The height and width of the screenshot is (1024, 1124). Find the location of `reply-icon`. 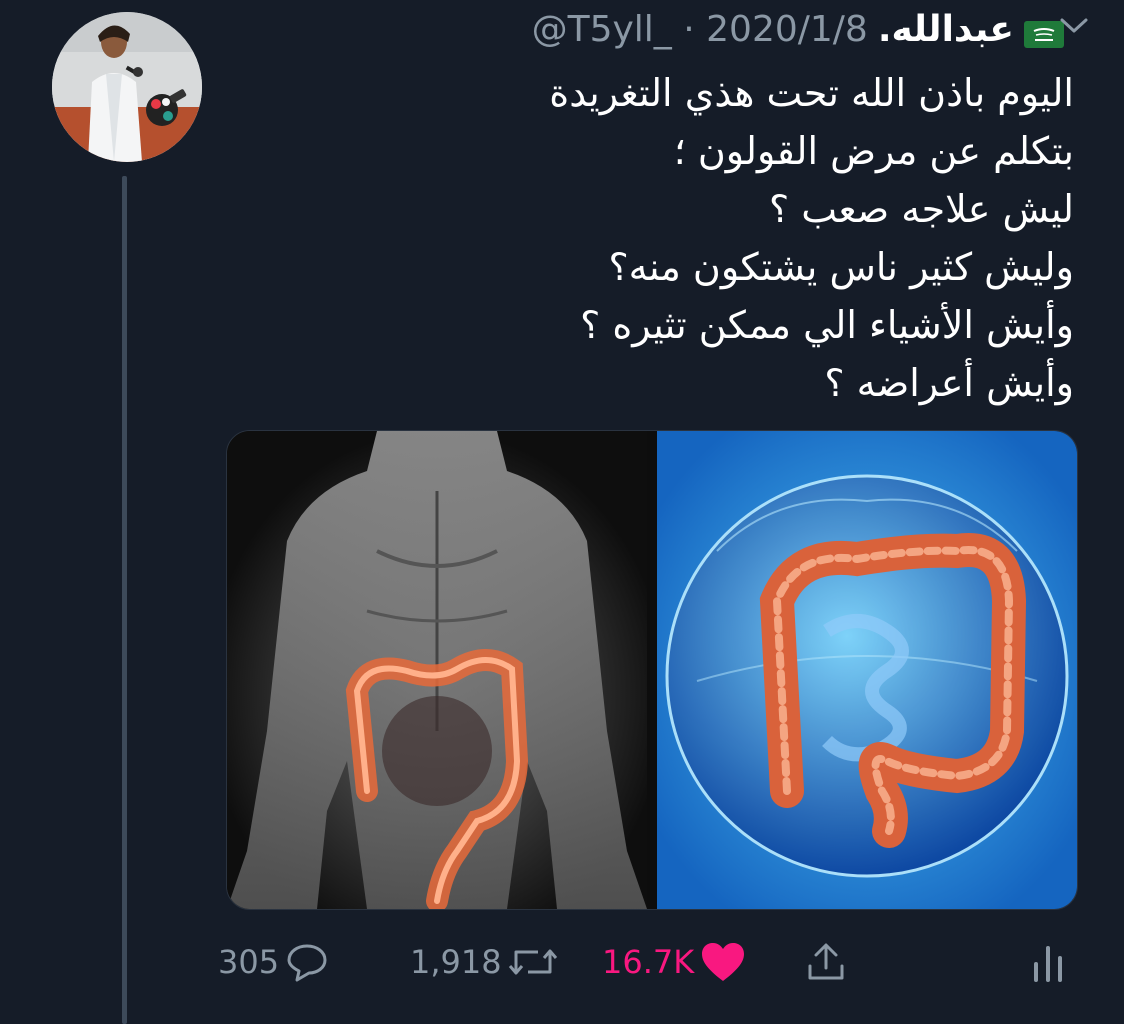

reply-icon is located at coordinates (307, 962).